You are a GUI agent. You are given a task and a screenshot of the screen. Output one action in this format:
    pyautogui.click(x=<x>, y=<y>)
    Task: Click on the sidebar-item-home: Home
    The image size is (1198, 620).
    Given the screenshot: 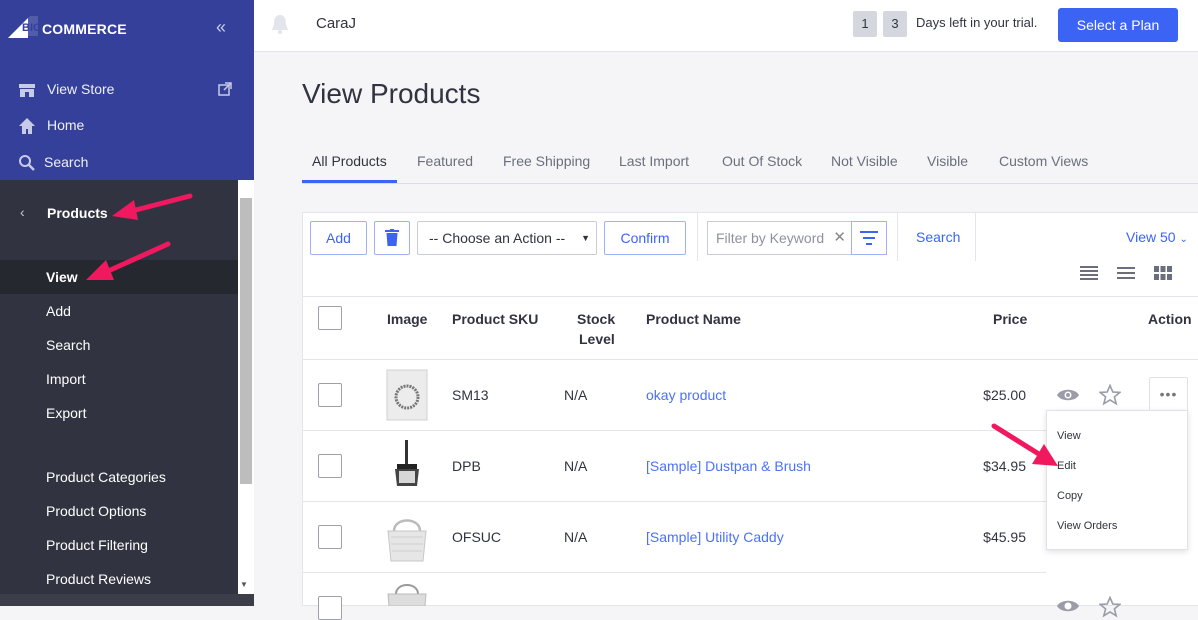 What is the action you would take?
    pyautogui.click(x=127, y=126)
    